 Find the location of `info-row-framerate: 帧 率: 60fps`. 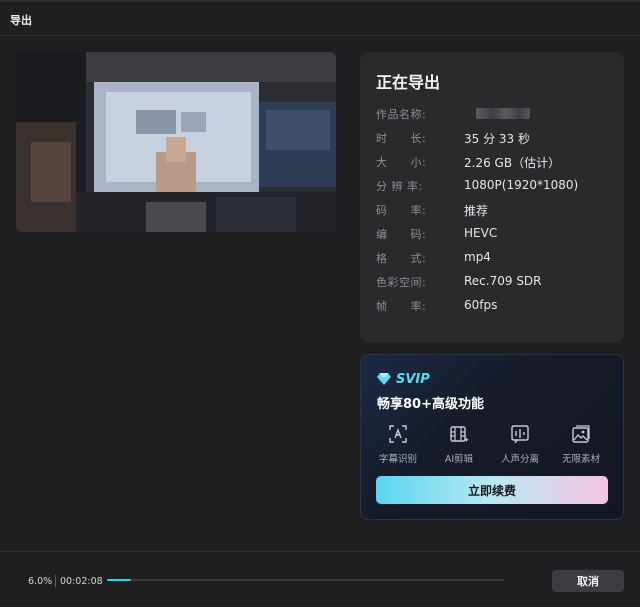

info-row-framerate: 帧 率: 60fps is located at coordinates (496, 306).